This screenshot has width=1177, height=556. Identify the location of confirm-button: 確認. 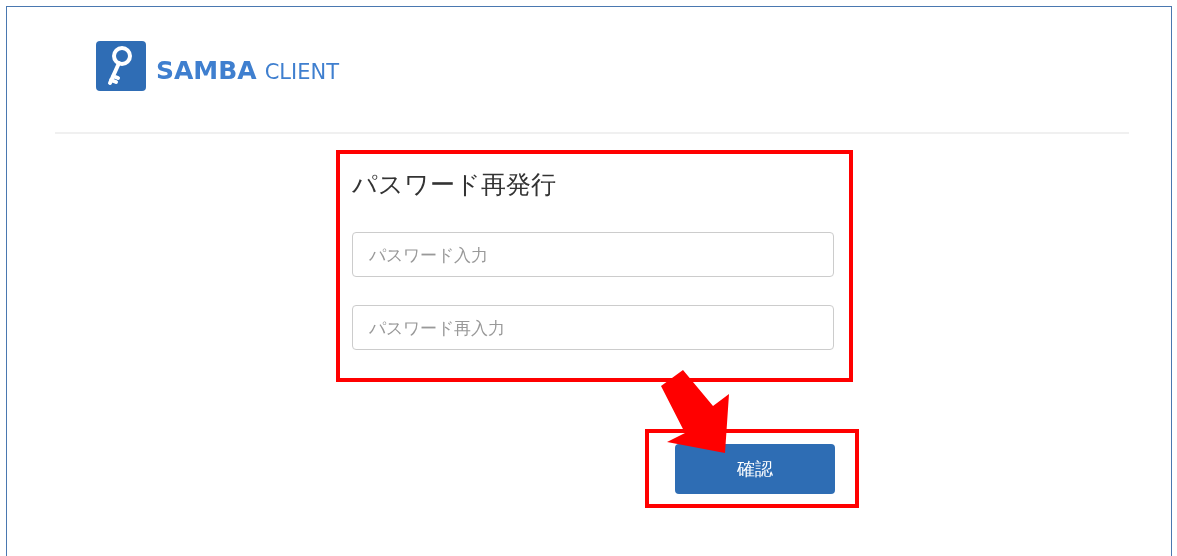
(755, 468).